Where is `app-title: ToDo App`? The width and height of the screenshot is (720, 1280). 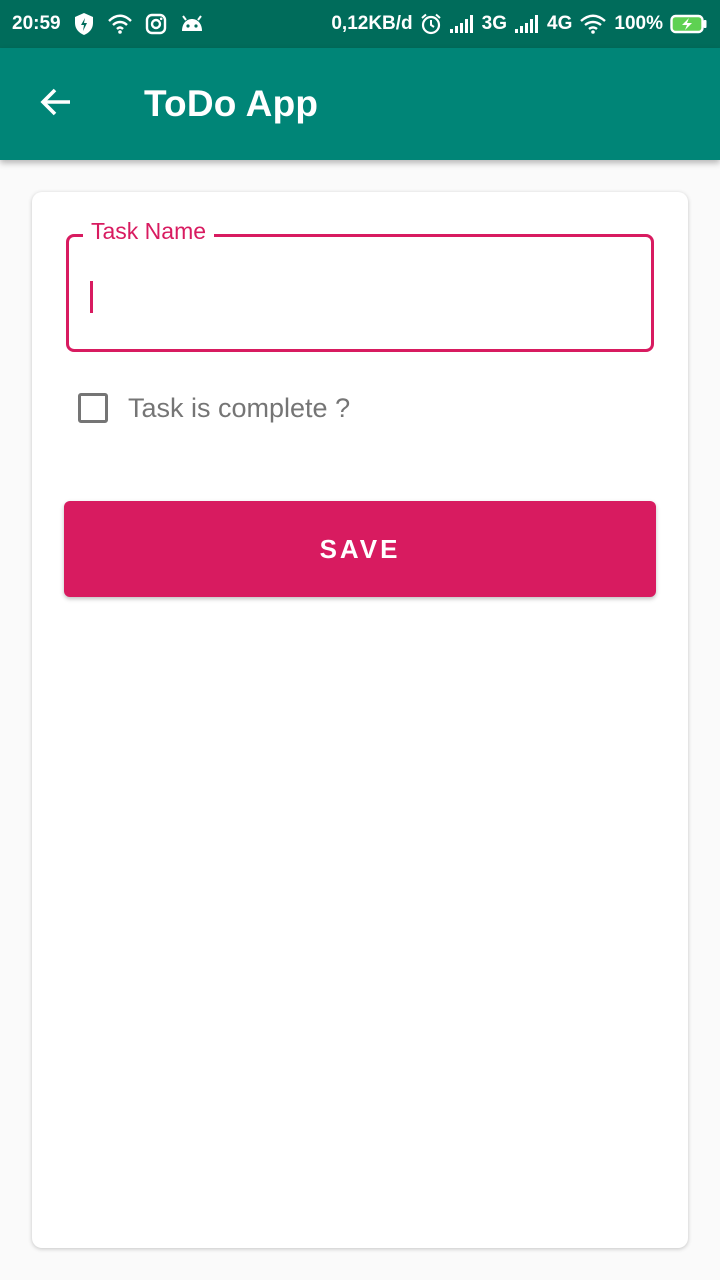
app-title: ToDo App is located at coordinates (231, 103).